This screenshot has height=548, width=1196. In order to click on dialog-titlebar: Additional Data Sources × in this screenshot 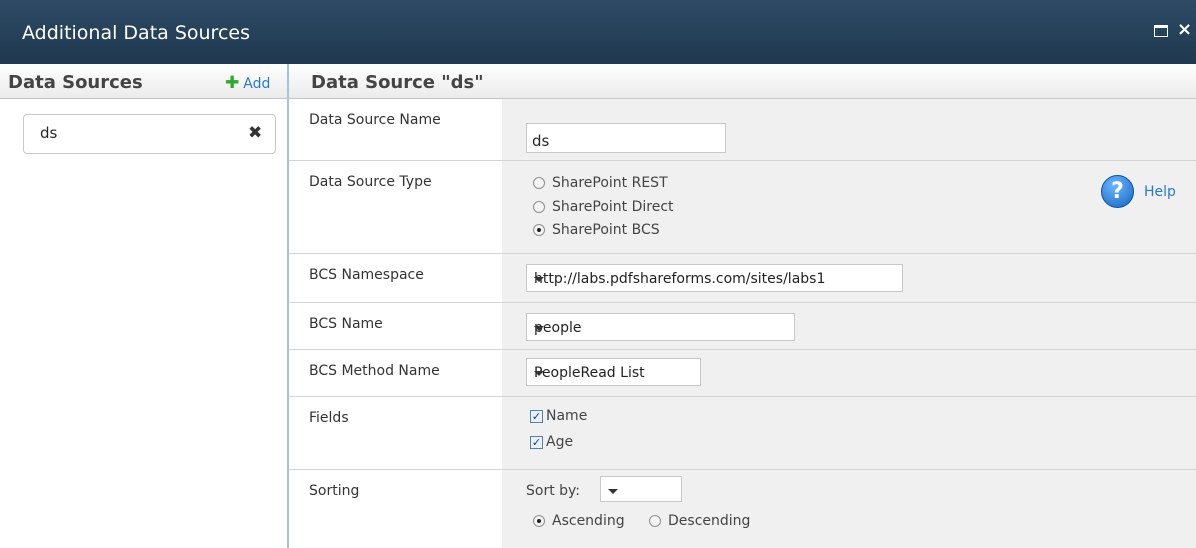, I will do `click(598, 32)`.